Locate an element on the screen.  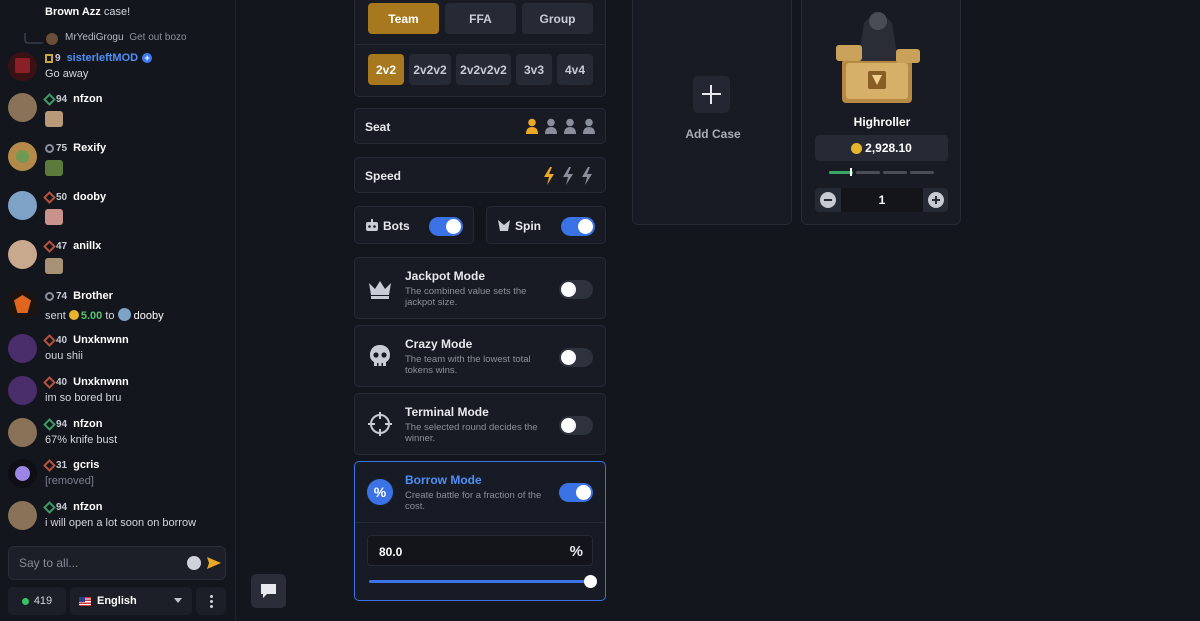
quantity-value: 1 is located at coordinates (882, 200).